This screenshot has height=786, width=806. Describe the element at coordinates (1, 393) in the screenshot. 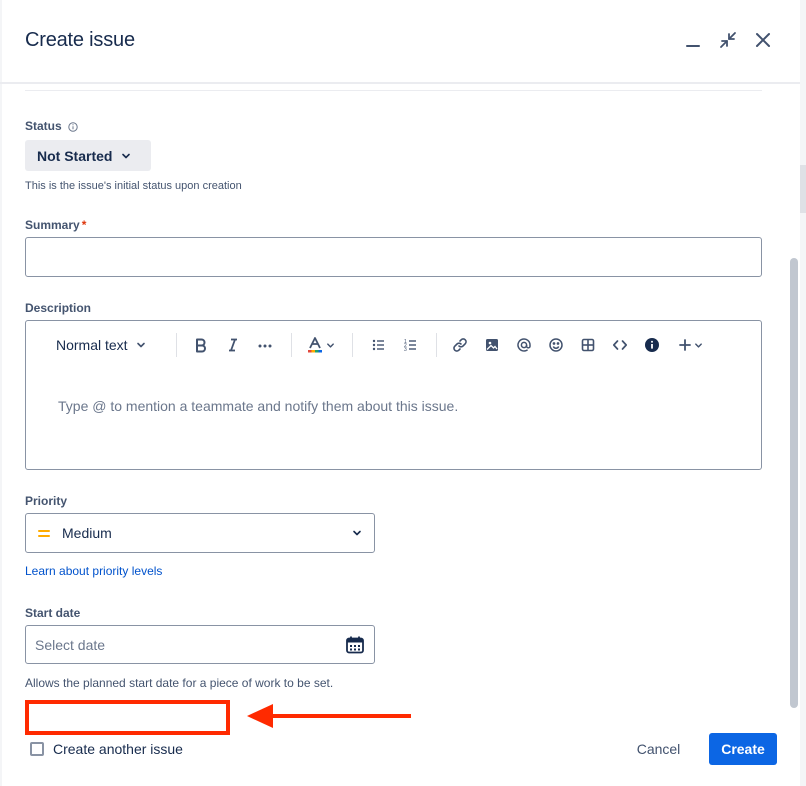

I see `background-edge-left` at that location.